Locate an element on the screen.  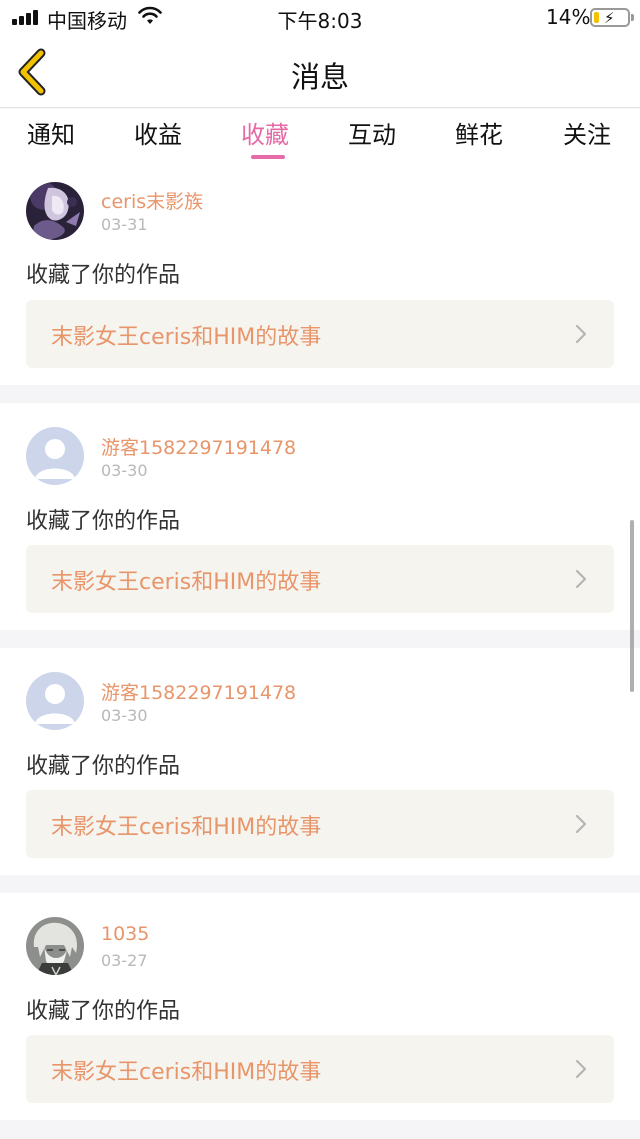
sketch-anime-avatar-icon is located at coordinates (55, 946).